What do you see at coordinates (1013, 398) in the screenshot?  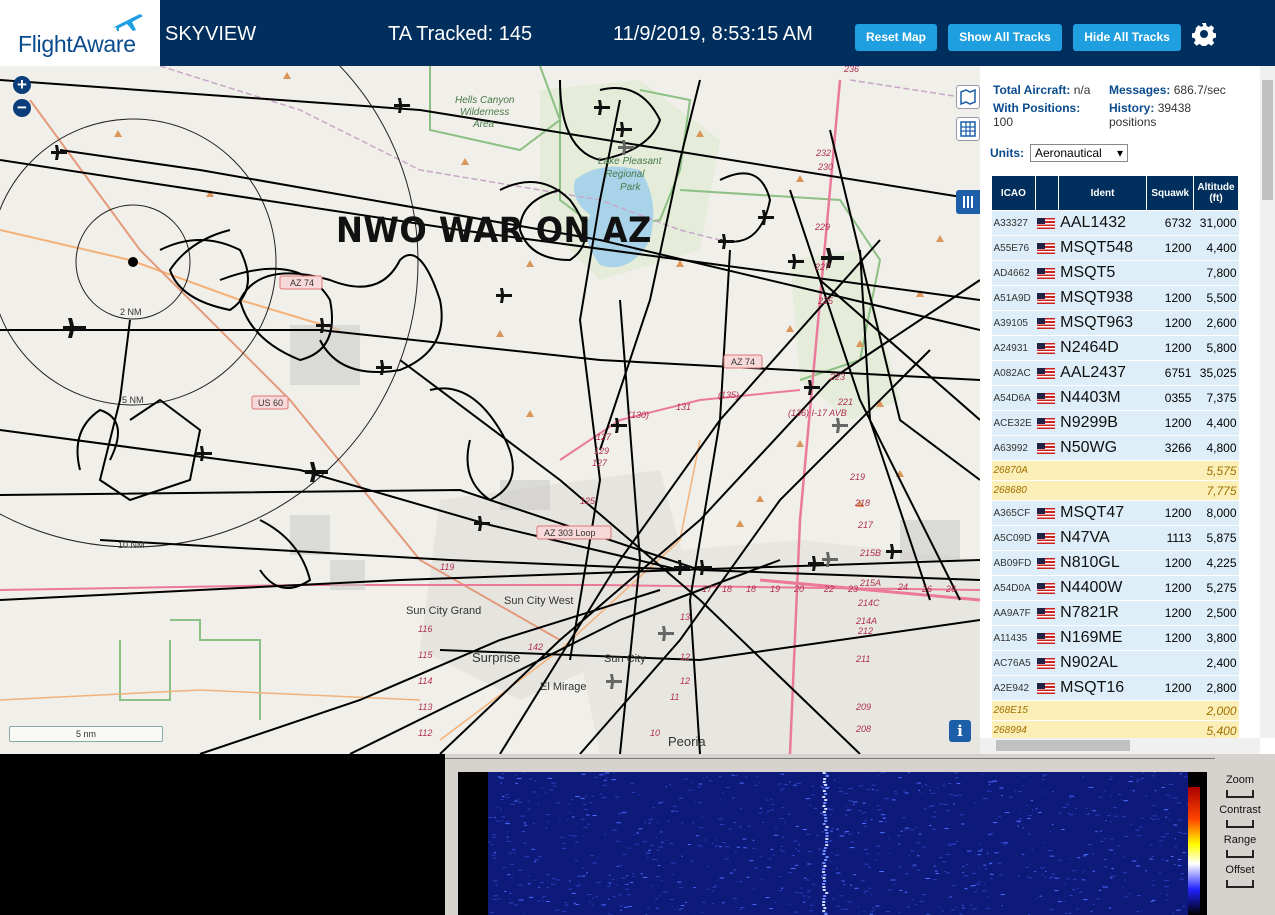 I see `icao-cell: A54D6A` at bounding box center [1013, 398].